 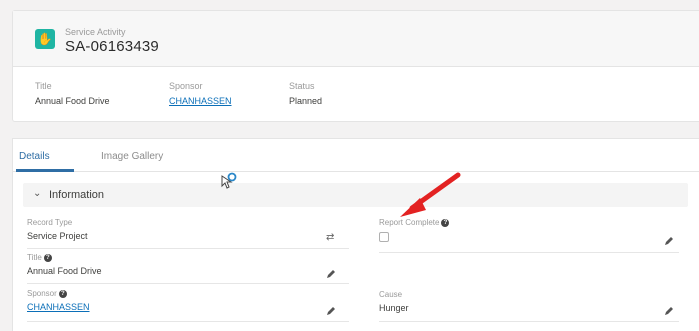 What do you see at coordinates (34, 156) in the screenshot?
I see `tab-details: Details` at bounding box center [34, 156].